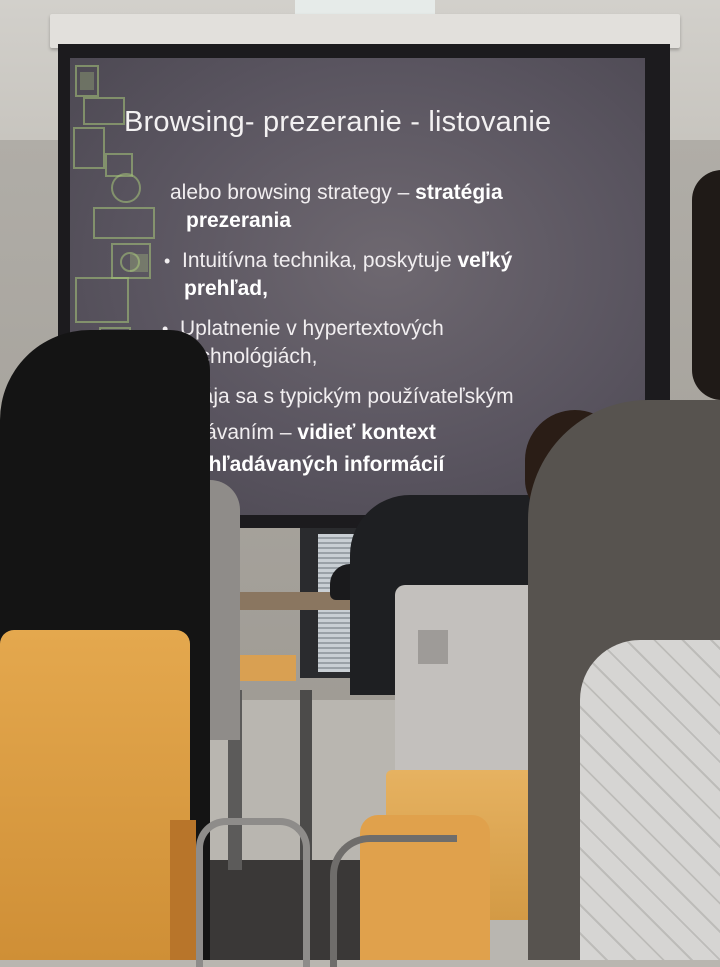 The width and height of the screenshot is (720, 967). What do you see at coordinates (650, 800) in the screenshot?
I see `puffer-jacket` at bounding box center [650, 800].